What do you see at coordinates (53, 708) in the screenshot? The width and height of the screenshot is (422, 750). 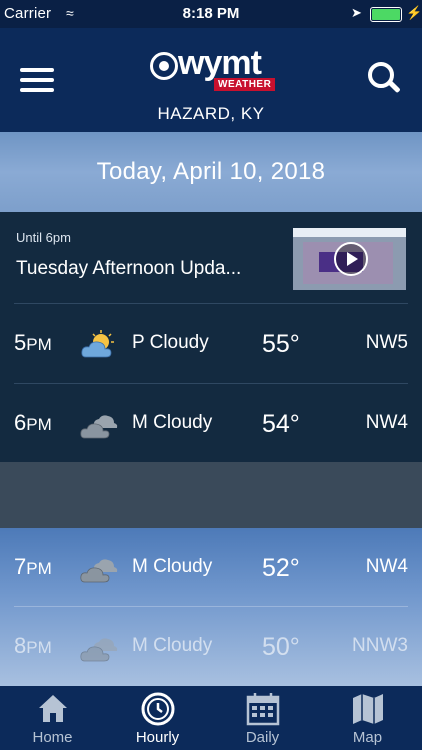 I see `home-icon` at bounding box center [53, 708].